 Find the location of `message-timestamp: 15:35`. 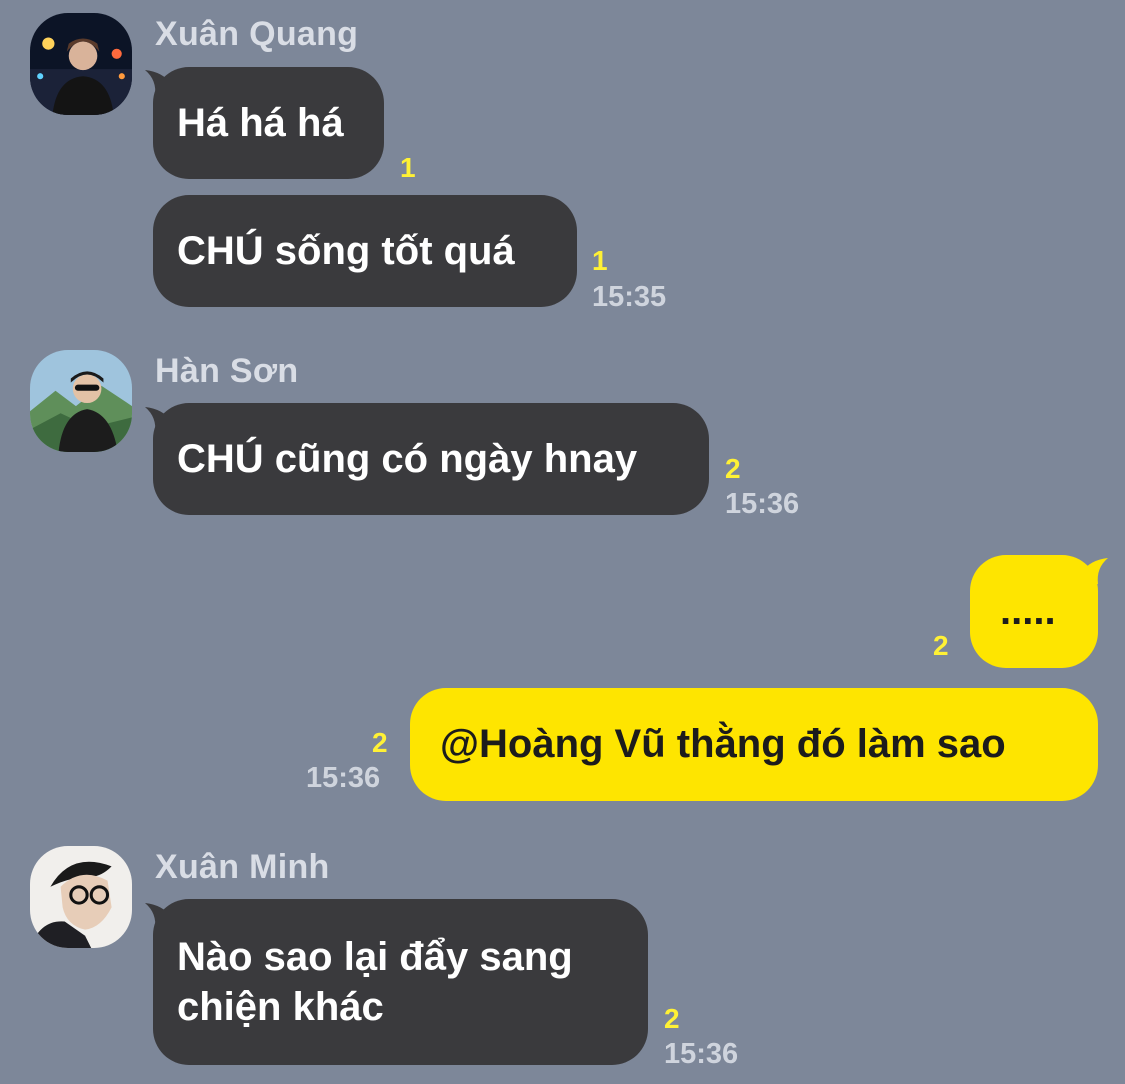

message-timestamp: 15:35 is located at coordinates (629, 297).